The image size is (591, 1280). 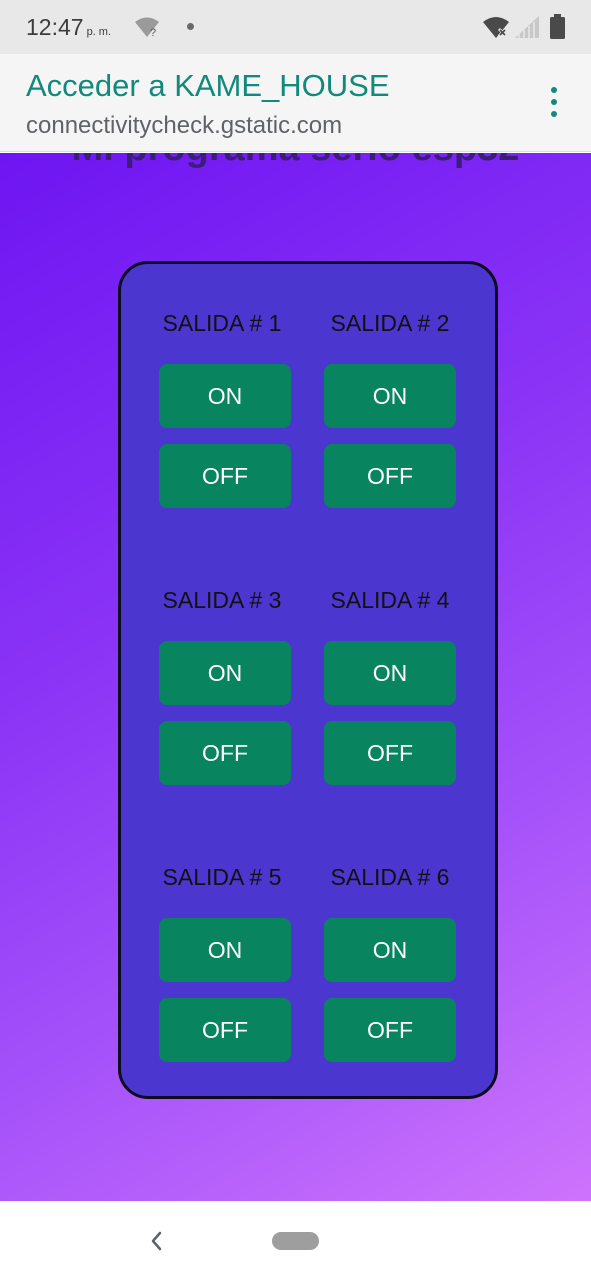 I want to click on signal-icon, so click(x=527, y=27).